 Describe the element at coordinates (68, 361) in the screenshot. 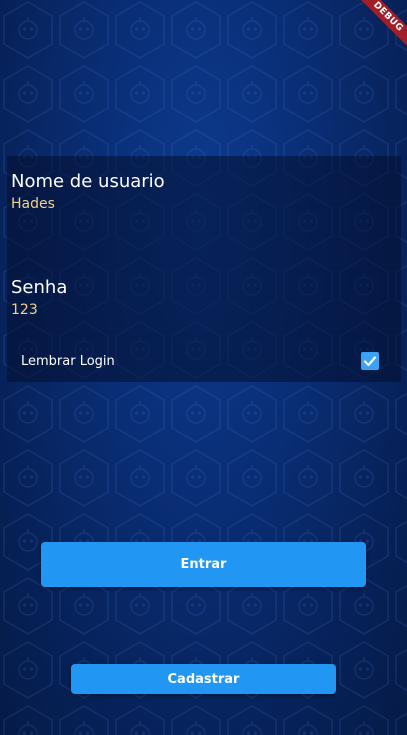

I see `remember-login-label: Lembrar Login` at that location.